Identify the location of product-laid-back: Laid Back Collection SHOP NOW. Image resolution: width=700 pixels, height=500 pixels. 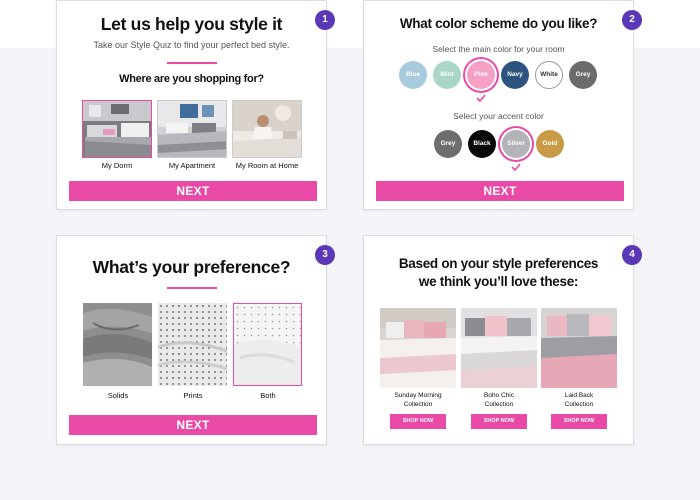
(579, 368).